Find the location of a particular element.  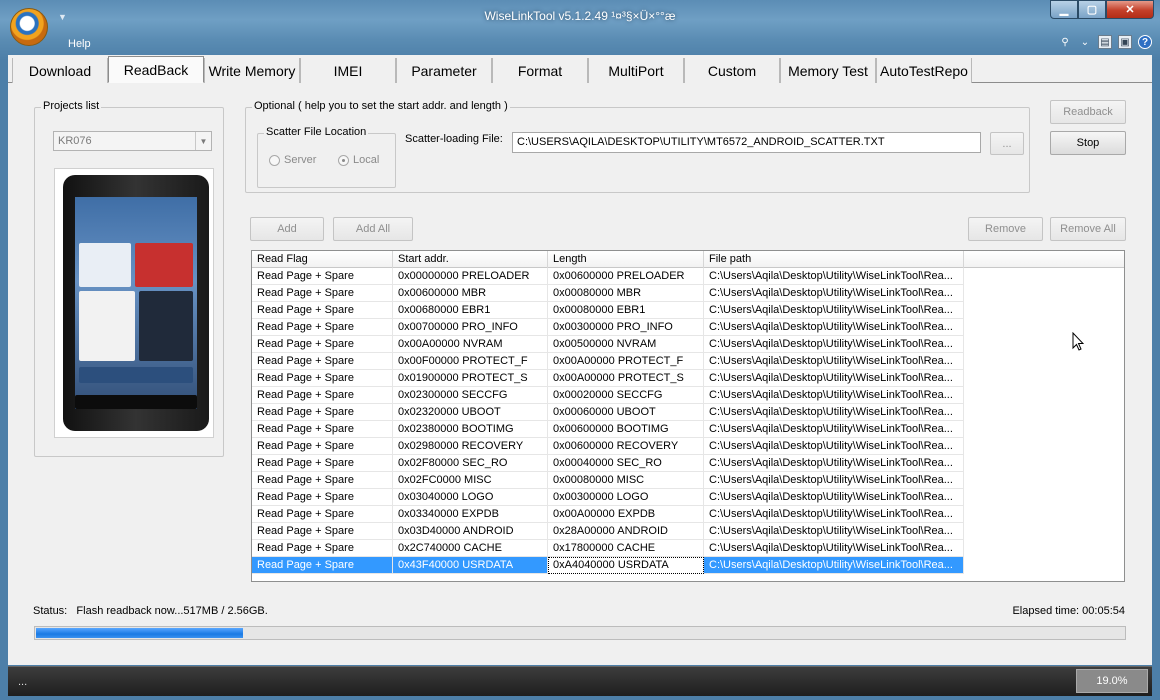

column-start-addr: Start addr. is located at coordinates (470, 259).